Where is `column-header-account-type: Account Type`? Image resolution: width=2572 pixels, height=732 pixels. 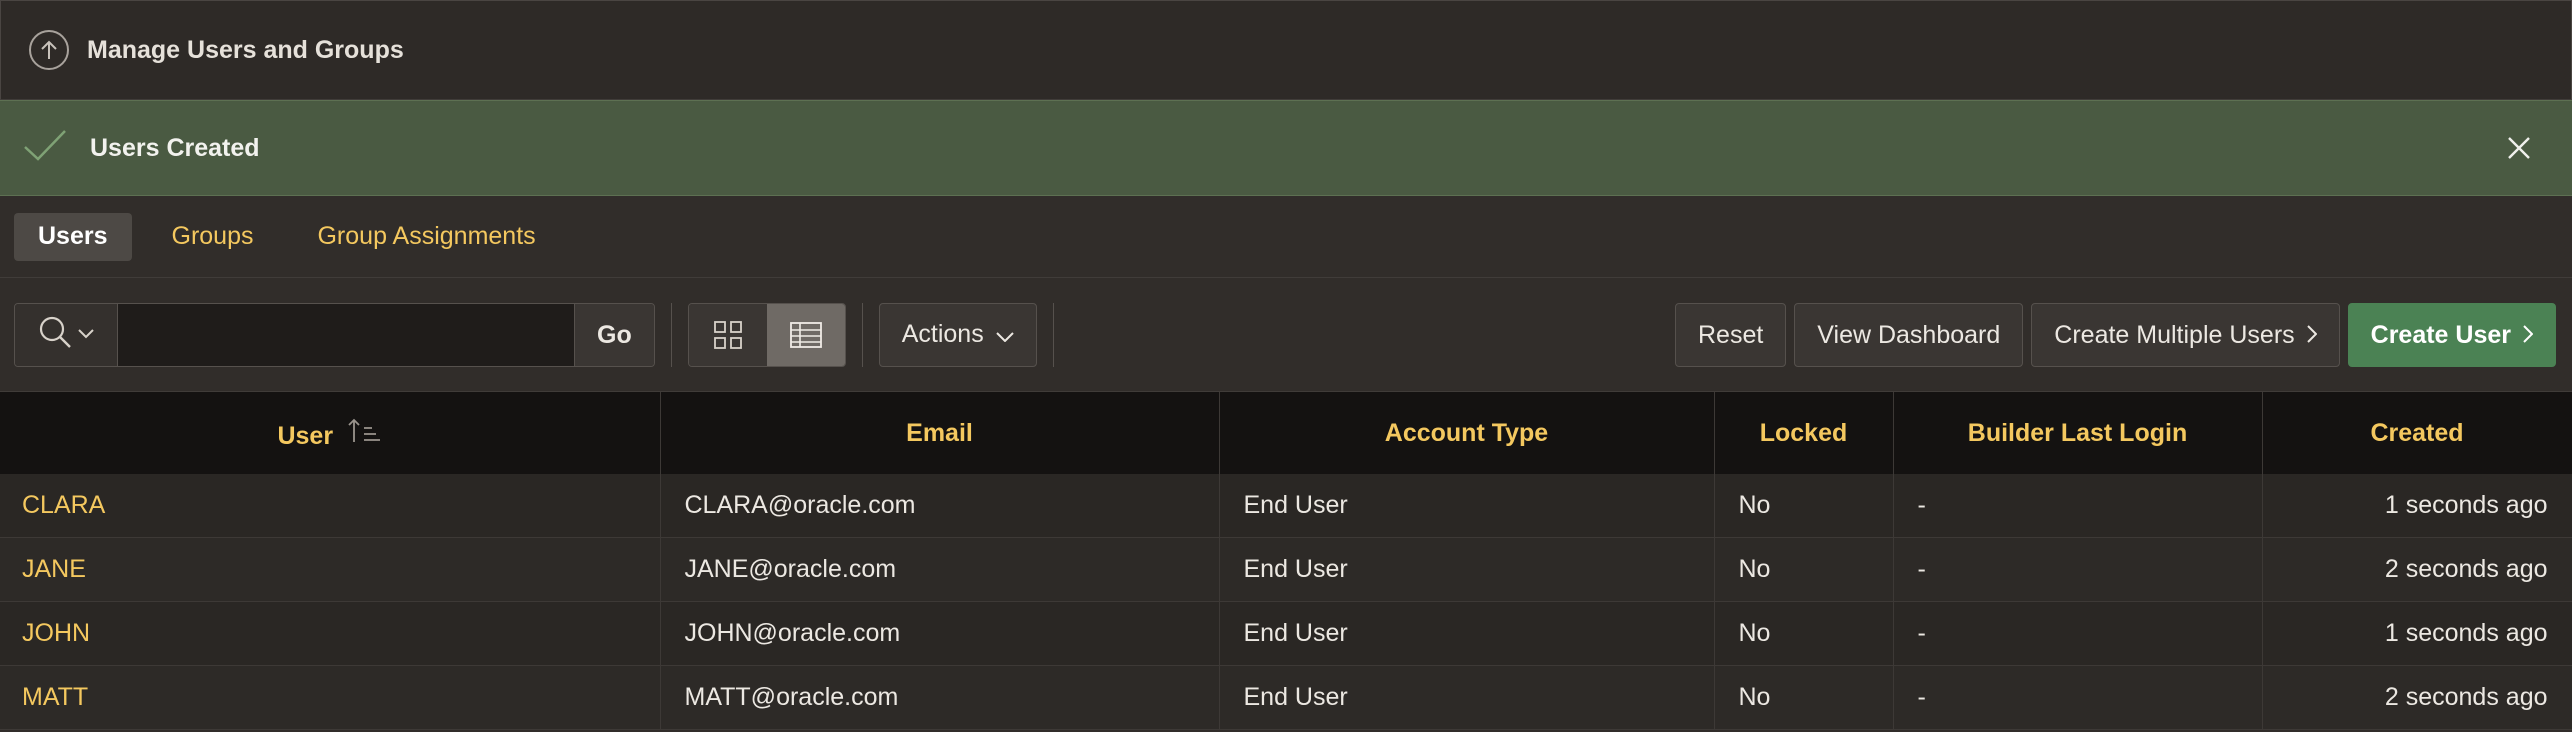
column-header-account-type: Account Type is located at coordinates (1467, 433).